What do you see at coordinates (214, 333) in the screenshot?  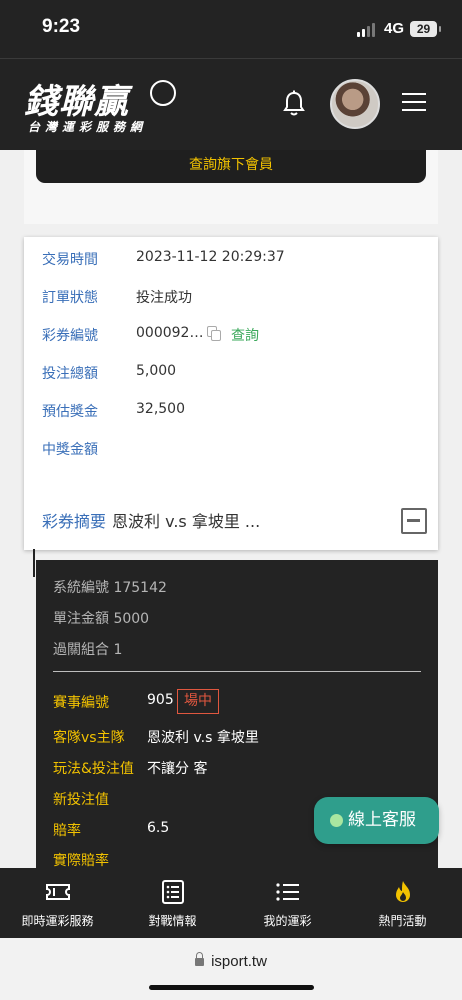 I see `copy-icon` at bounding box center [214, 333].